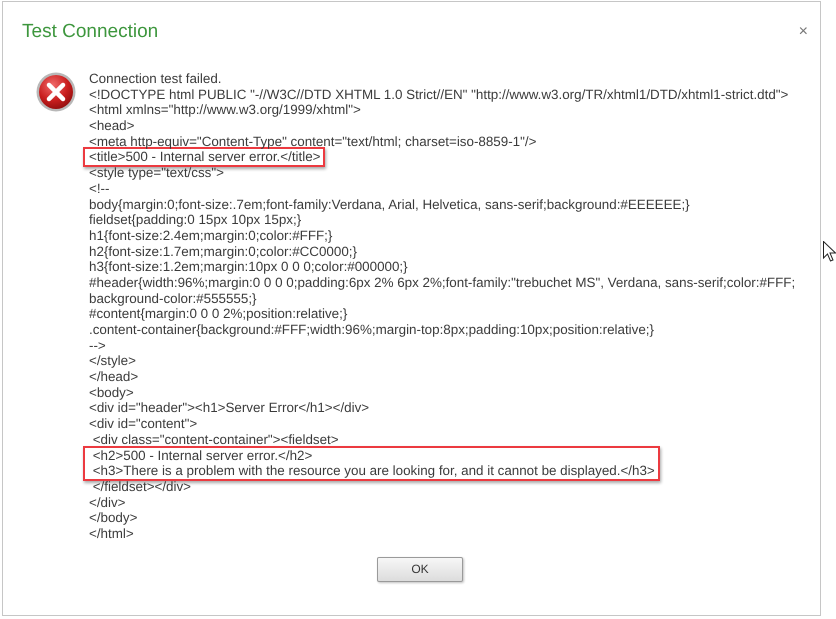  Describe the element at coordinates (156, 79) in the screenshot. I see `status-message: Connection test failed.` at that location.